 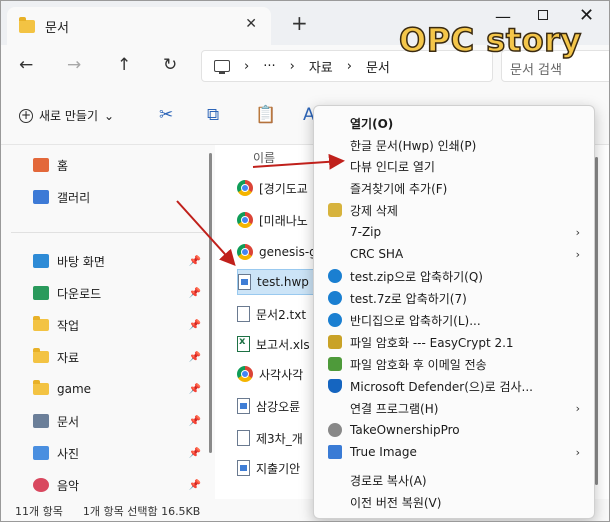 What do you see at coordinates (335, 452) in the screenshot?
I see `grid-icon` at bounding box center [335, 452].